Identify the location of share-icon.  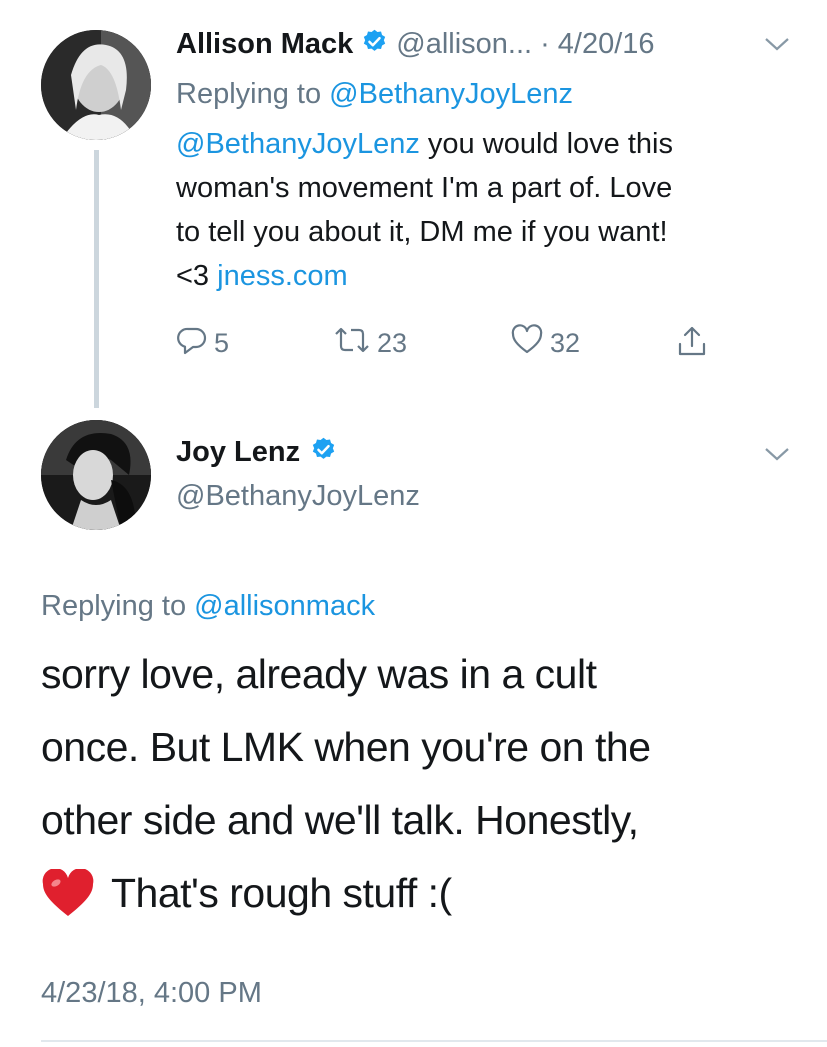
(692, 344).